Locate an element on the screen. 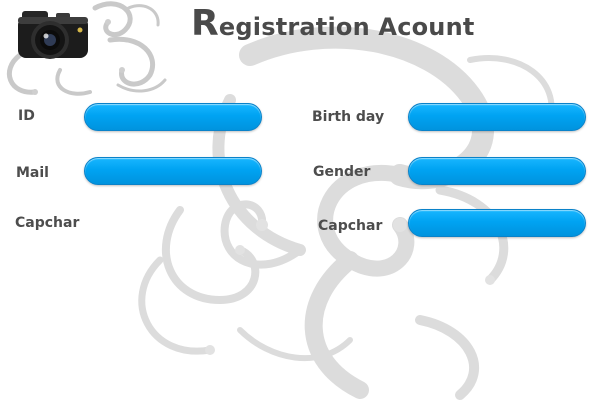 Image resolution: width=600 pixels, height=400 pixels. birth-day-input is located at coordinates (497, 117).